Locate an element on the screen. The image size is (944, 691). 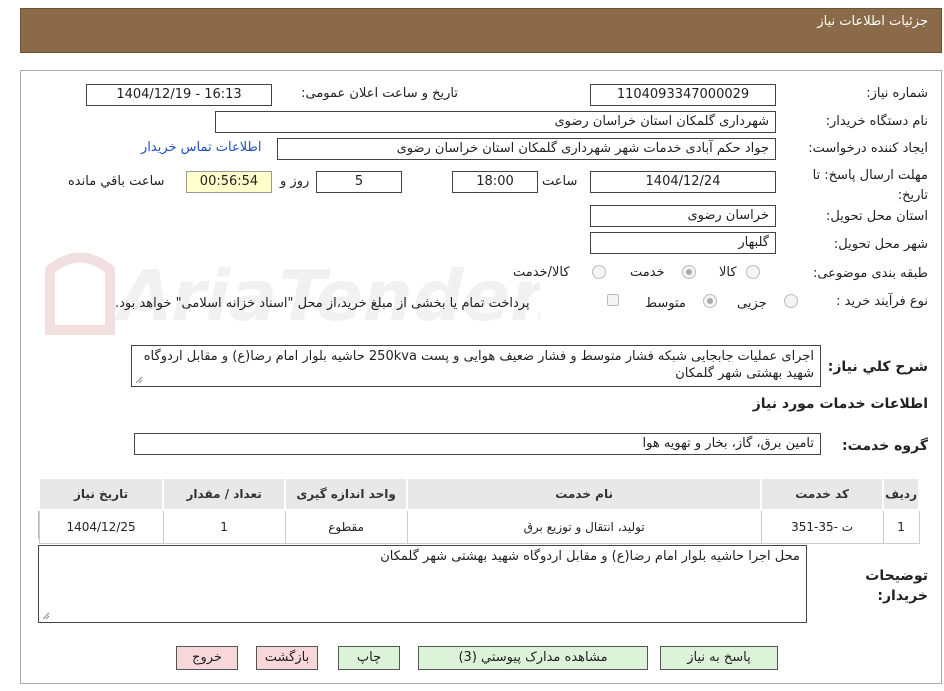
announce-datetime-field: 1404/12/19 - 16:13 is located at coordinates (179, 95).